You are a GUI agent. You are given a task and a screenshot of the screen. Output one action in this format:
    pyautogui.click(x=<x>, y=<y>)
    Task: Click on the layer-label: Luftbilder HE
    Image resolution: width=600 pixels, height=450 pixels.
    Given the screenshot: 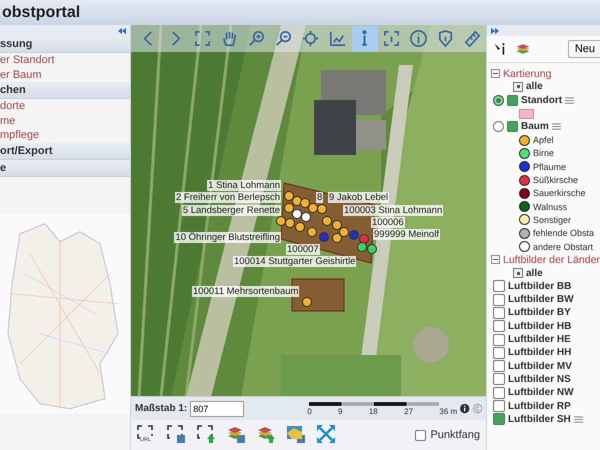 What is the action you would take?
    pyautogui.click(x=539, y=340)
    